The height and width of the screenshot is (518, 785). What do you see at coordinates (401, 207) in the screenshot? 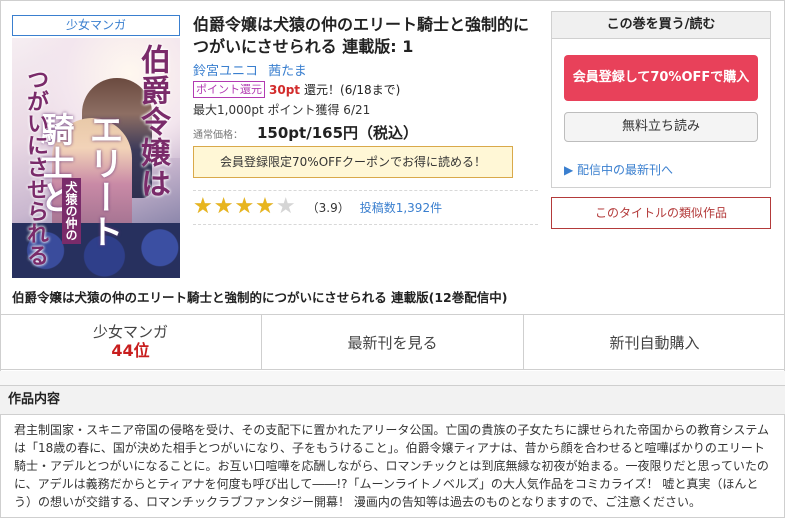
I see `review-count-link: 投稿数1,392件` at bounding box center [401, 207].